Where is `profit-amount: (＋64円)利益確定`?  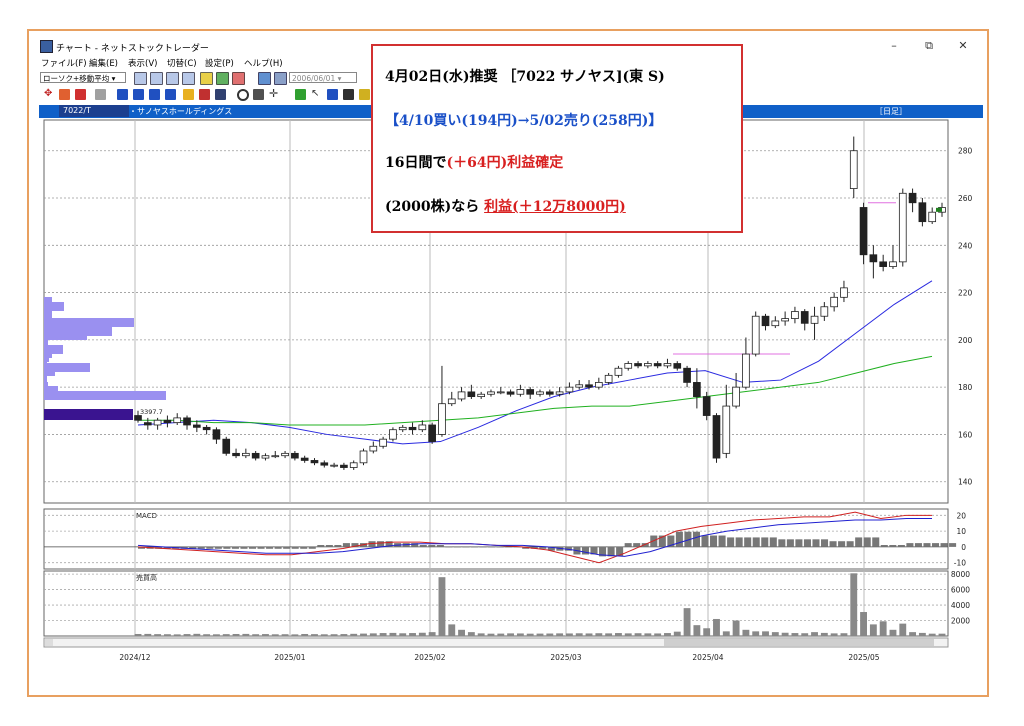 profit-amount: (＋64円)利益確定 is located at coordinates (505, 163).